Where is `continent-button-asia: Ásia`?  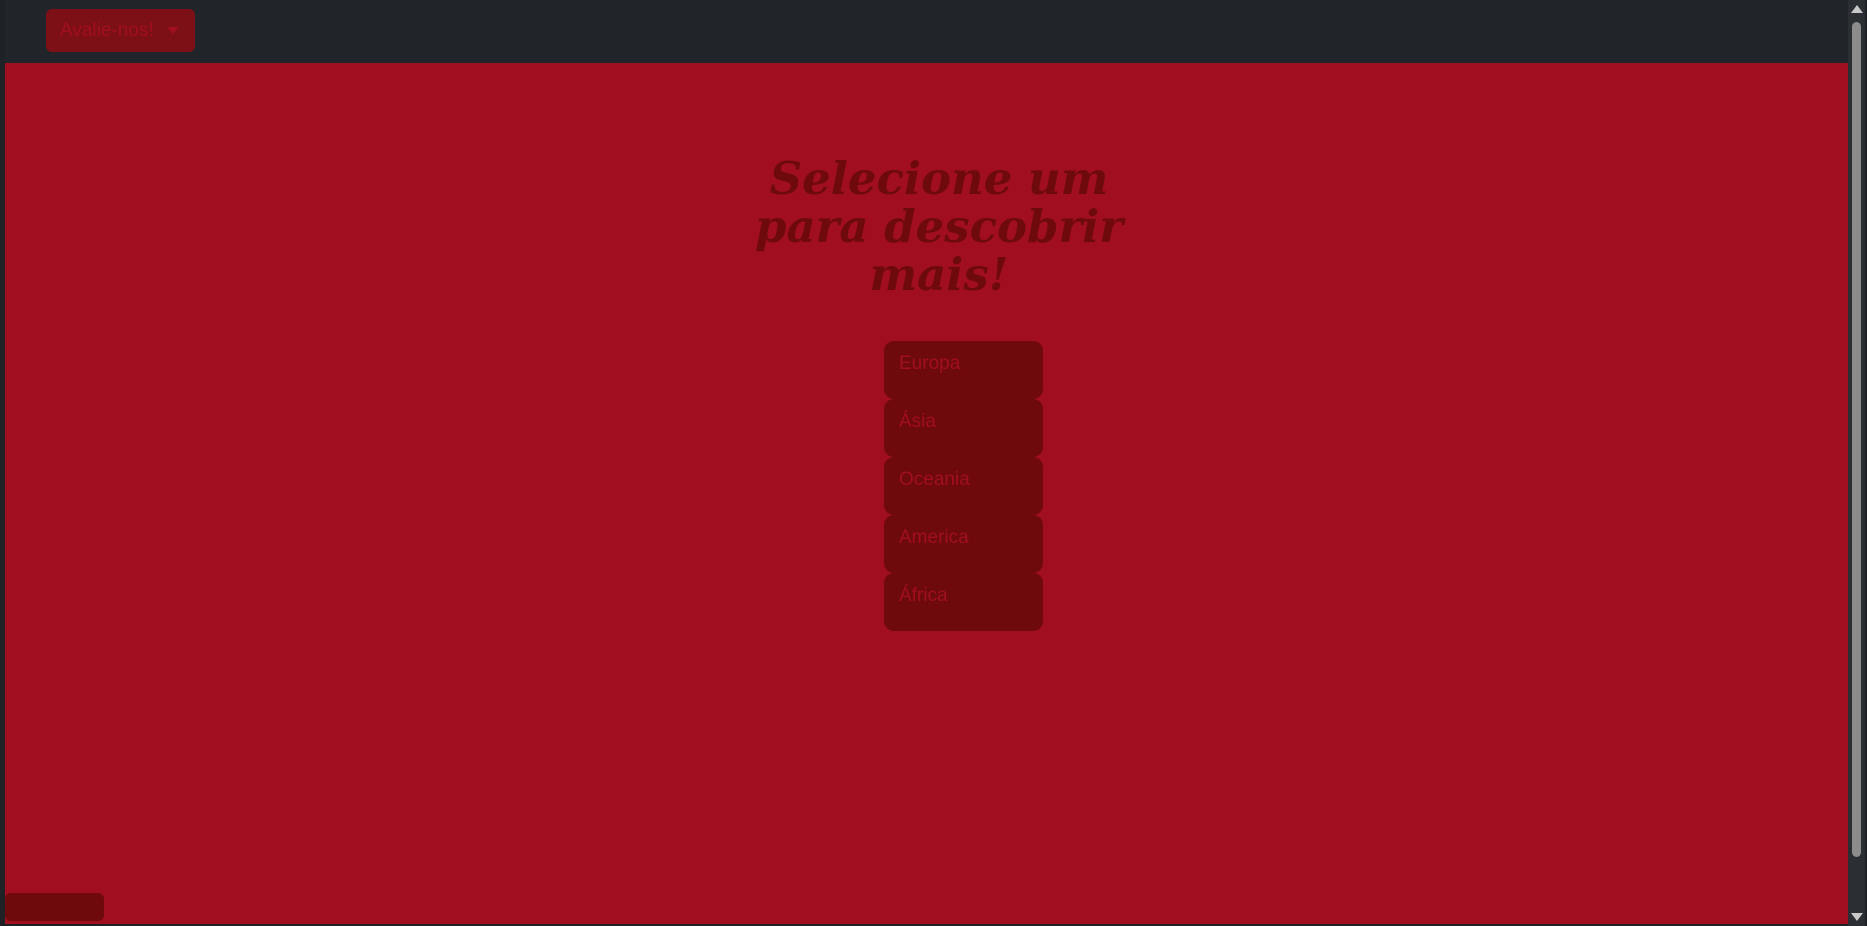 continent-button-asia: Ásia is located at coordinates (963, 428).